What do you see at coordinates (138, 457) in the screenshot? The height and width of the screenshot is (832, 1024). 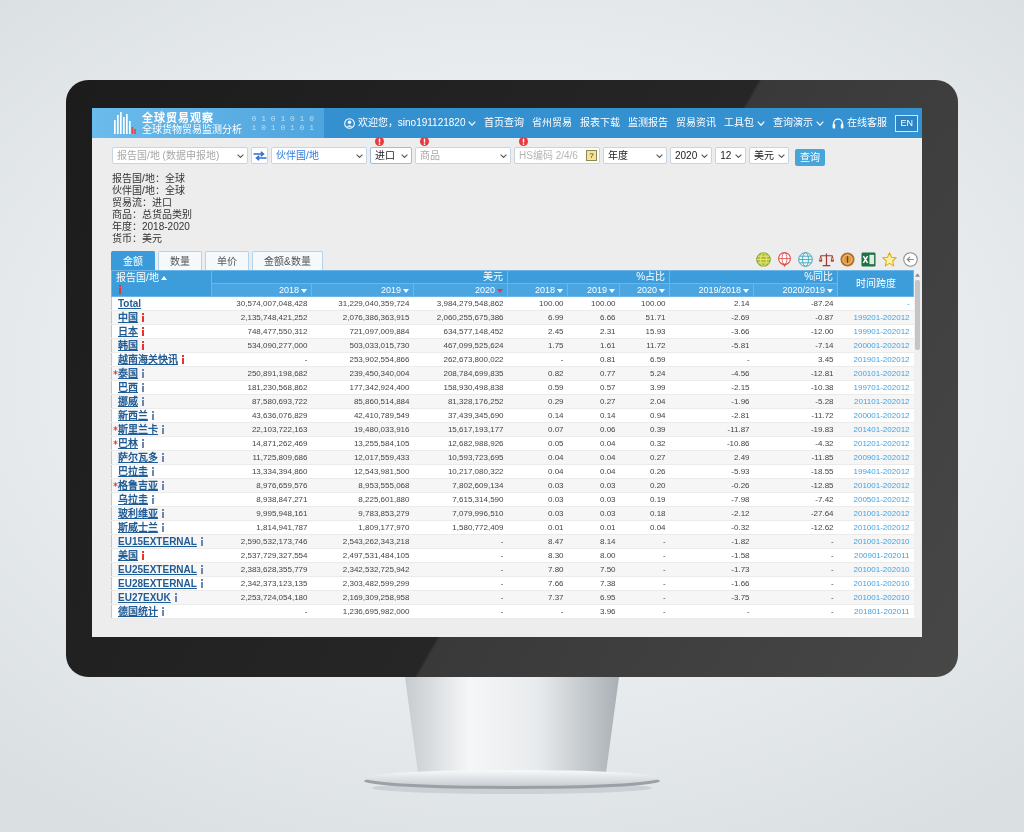 I see `country-link: 萨尔瓦多` at bounding box center [138, 457].